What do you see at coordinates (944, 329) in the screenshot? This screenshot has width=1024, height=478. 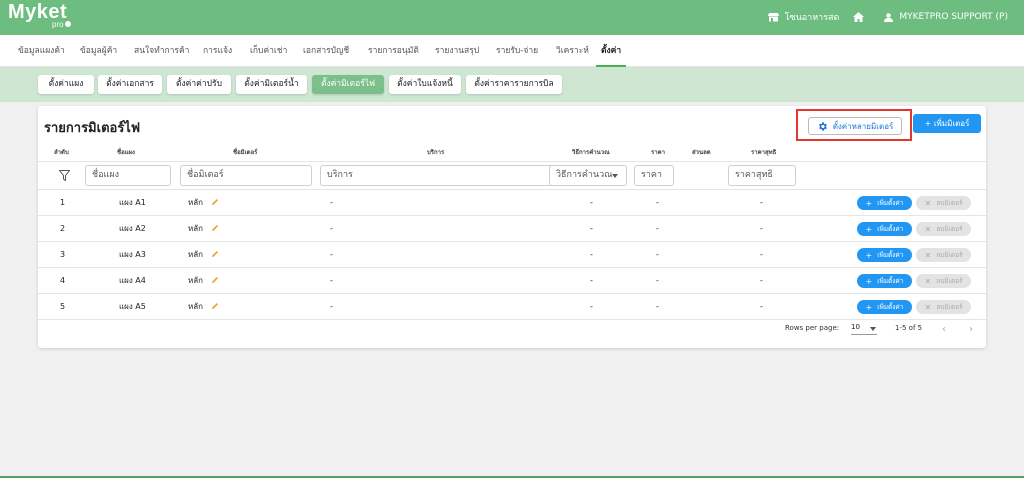 I see `prev-page-icon: ‹` at bounding box center [944, 329].